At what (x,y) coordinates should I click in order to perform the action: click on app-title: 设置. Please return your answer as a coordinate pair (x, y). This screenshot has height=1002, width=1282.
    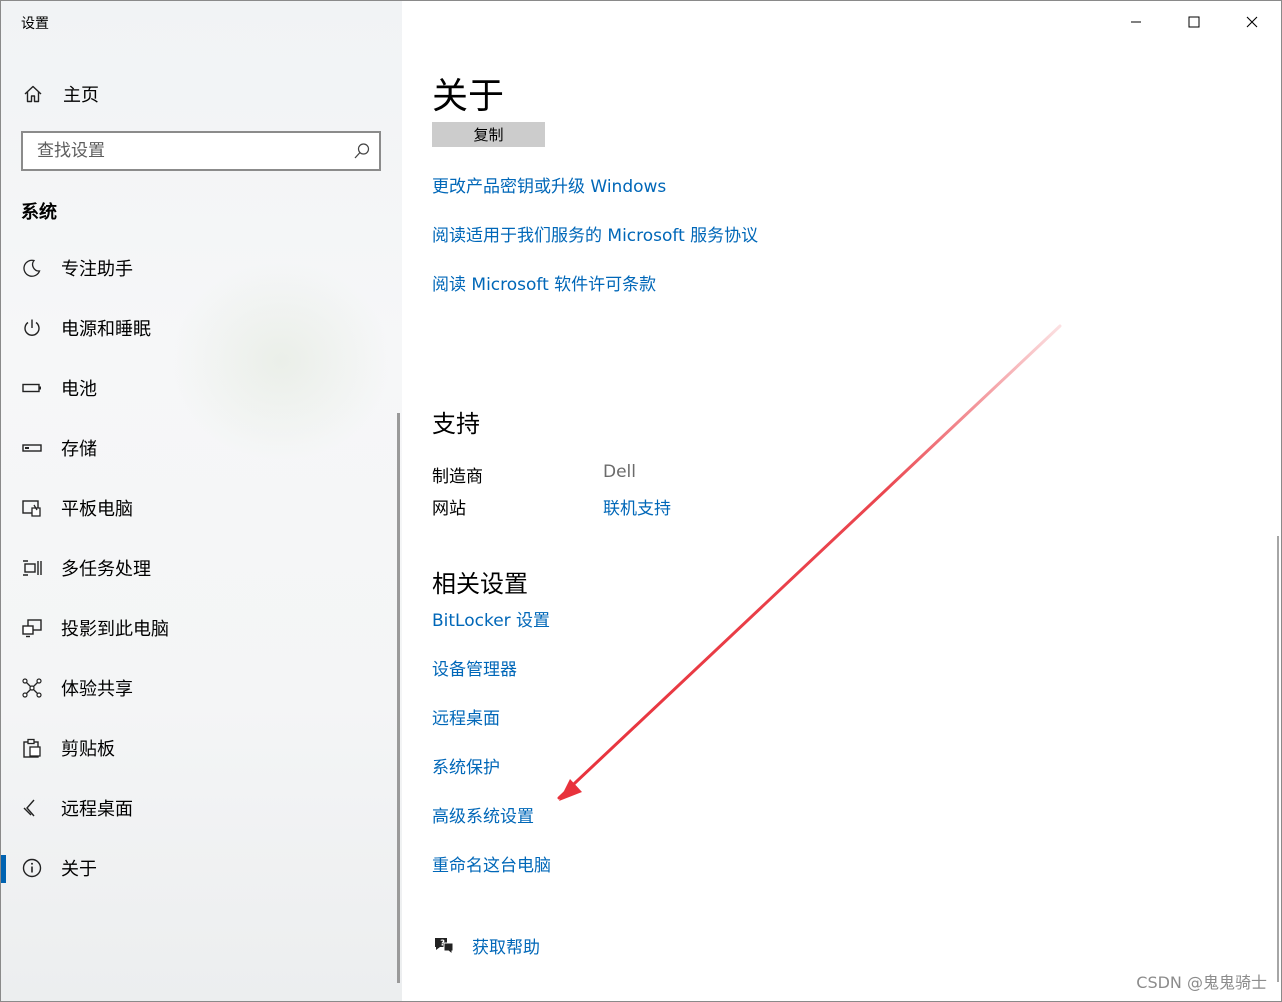
    Looking at the image, I should click on (35, 24).